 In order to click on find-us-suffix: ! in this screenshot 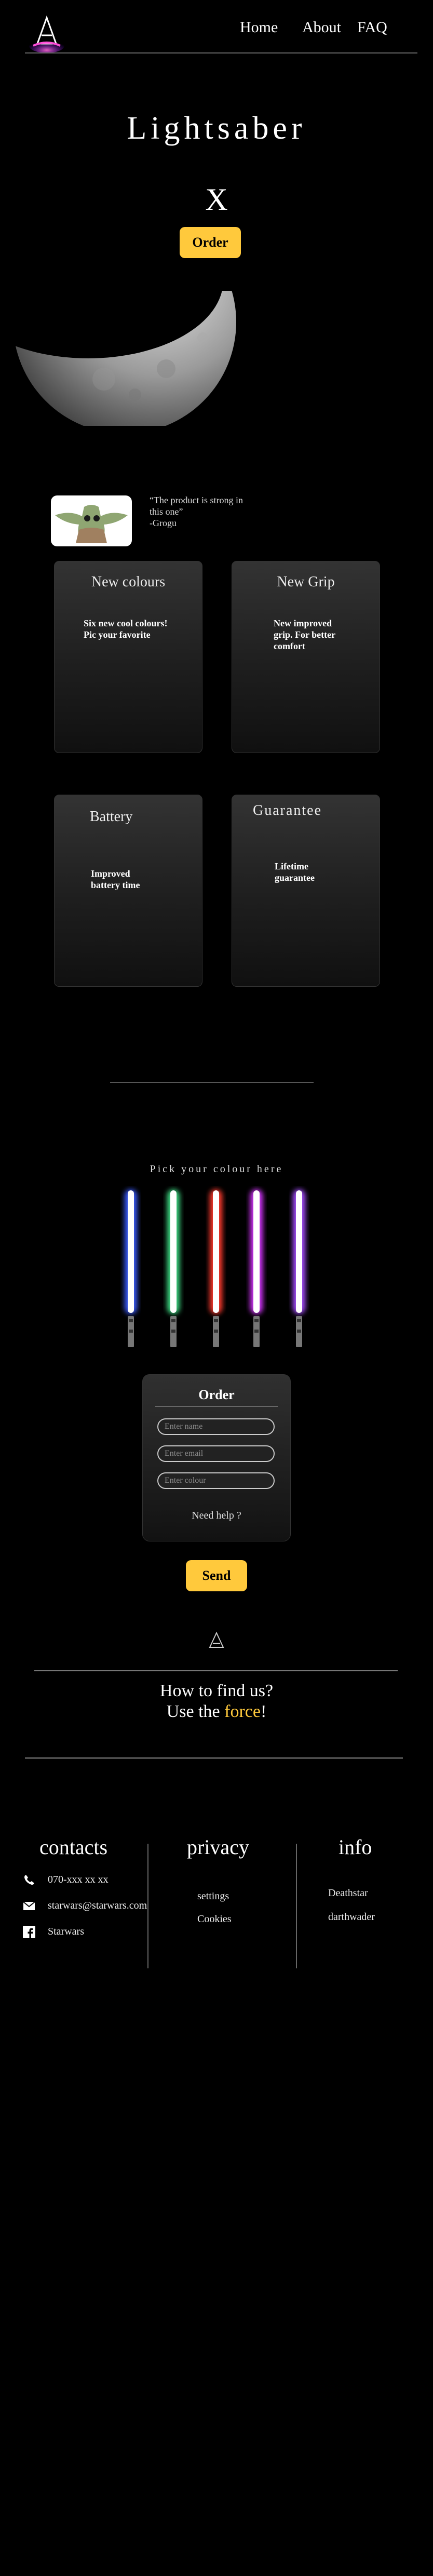, I will do `click(263, 1712)`.